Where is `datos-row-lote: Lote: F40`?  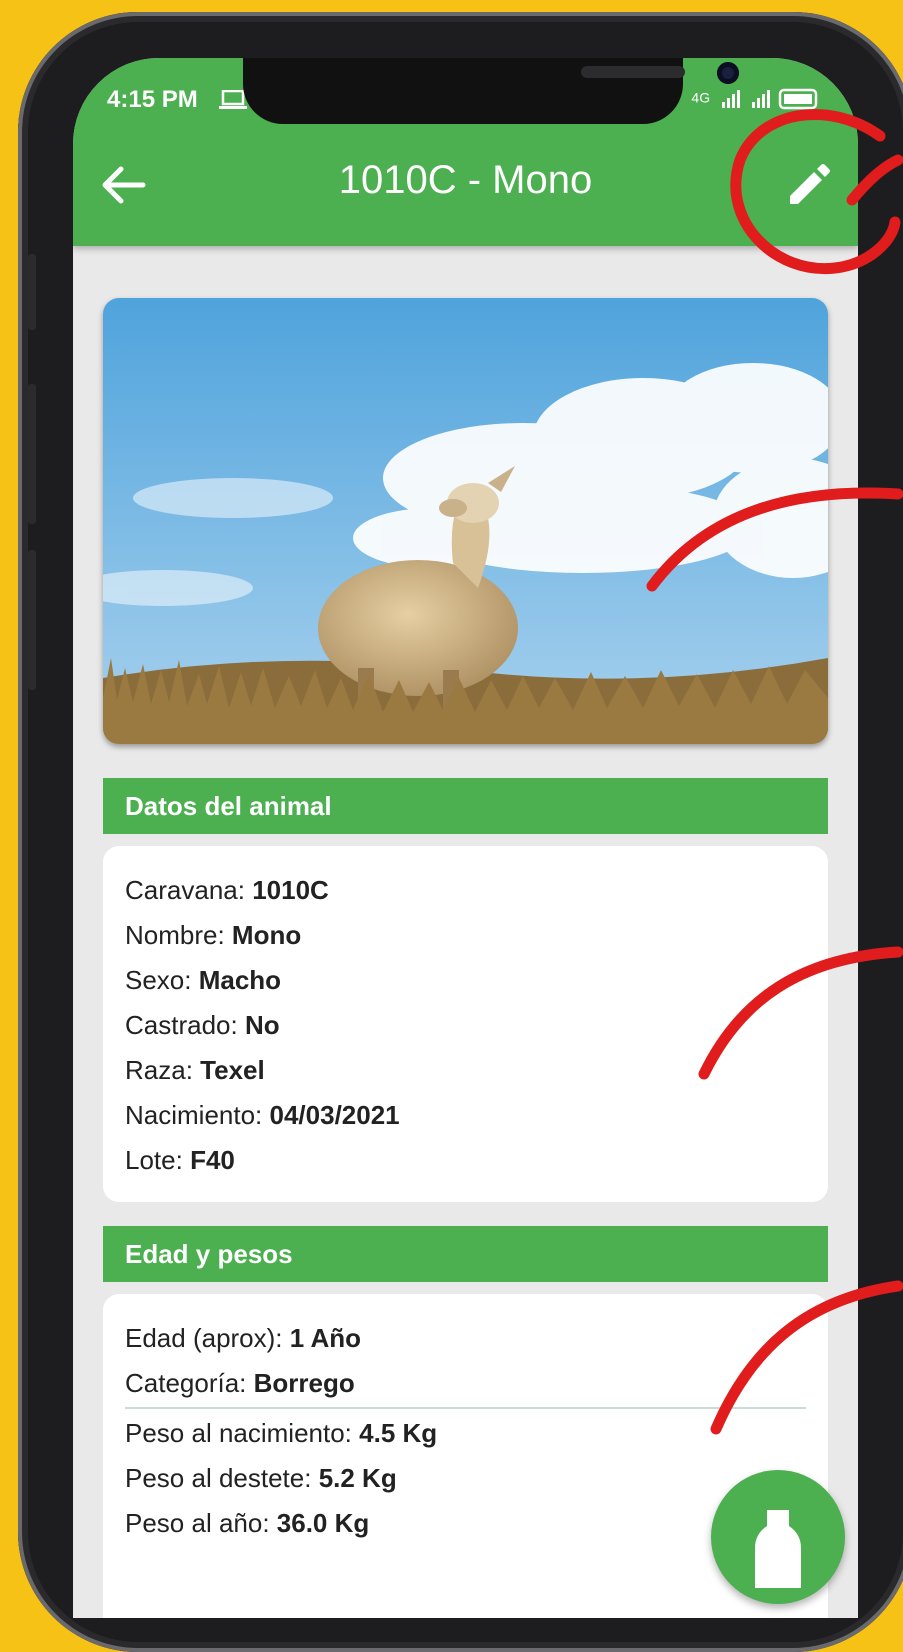
datos-row-lote: Lote: F40 is located at coordinates (180, 1160).